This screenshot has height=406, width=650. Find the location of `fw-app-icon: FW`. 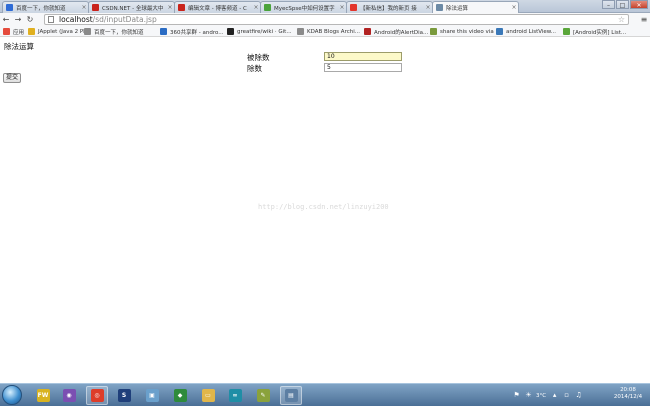

fw-app-icon: FW is located at coordinates (43, 395).